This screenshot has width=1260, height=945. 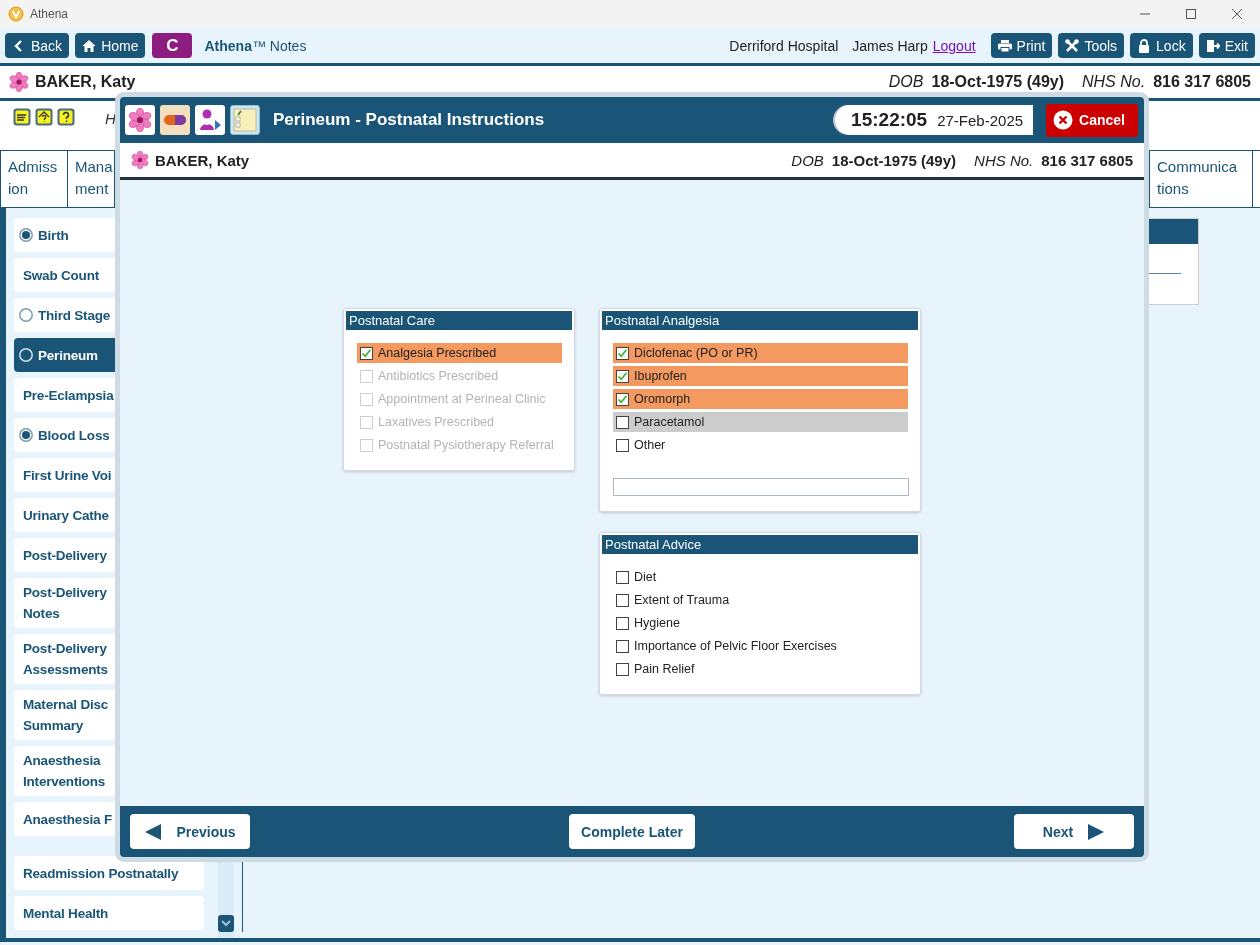 What do you see at coordinates (696, 353) in the screenshot?
I see `checkbox-label: Diclofenac (PO or PR)` at bounding box center [696, 353].